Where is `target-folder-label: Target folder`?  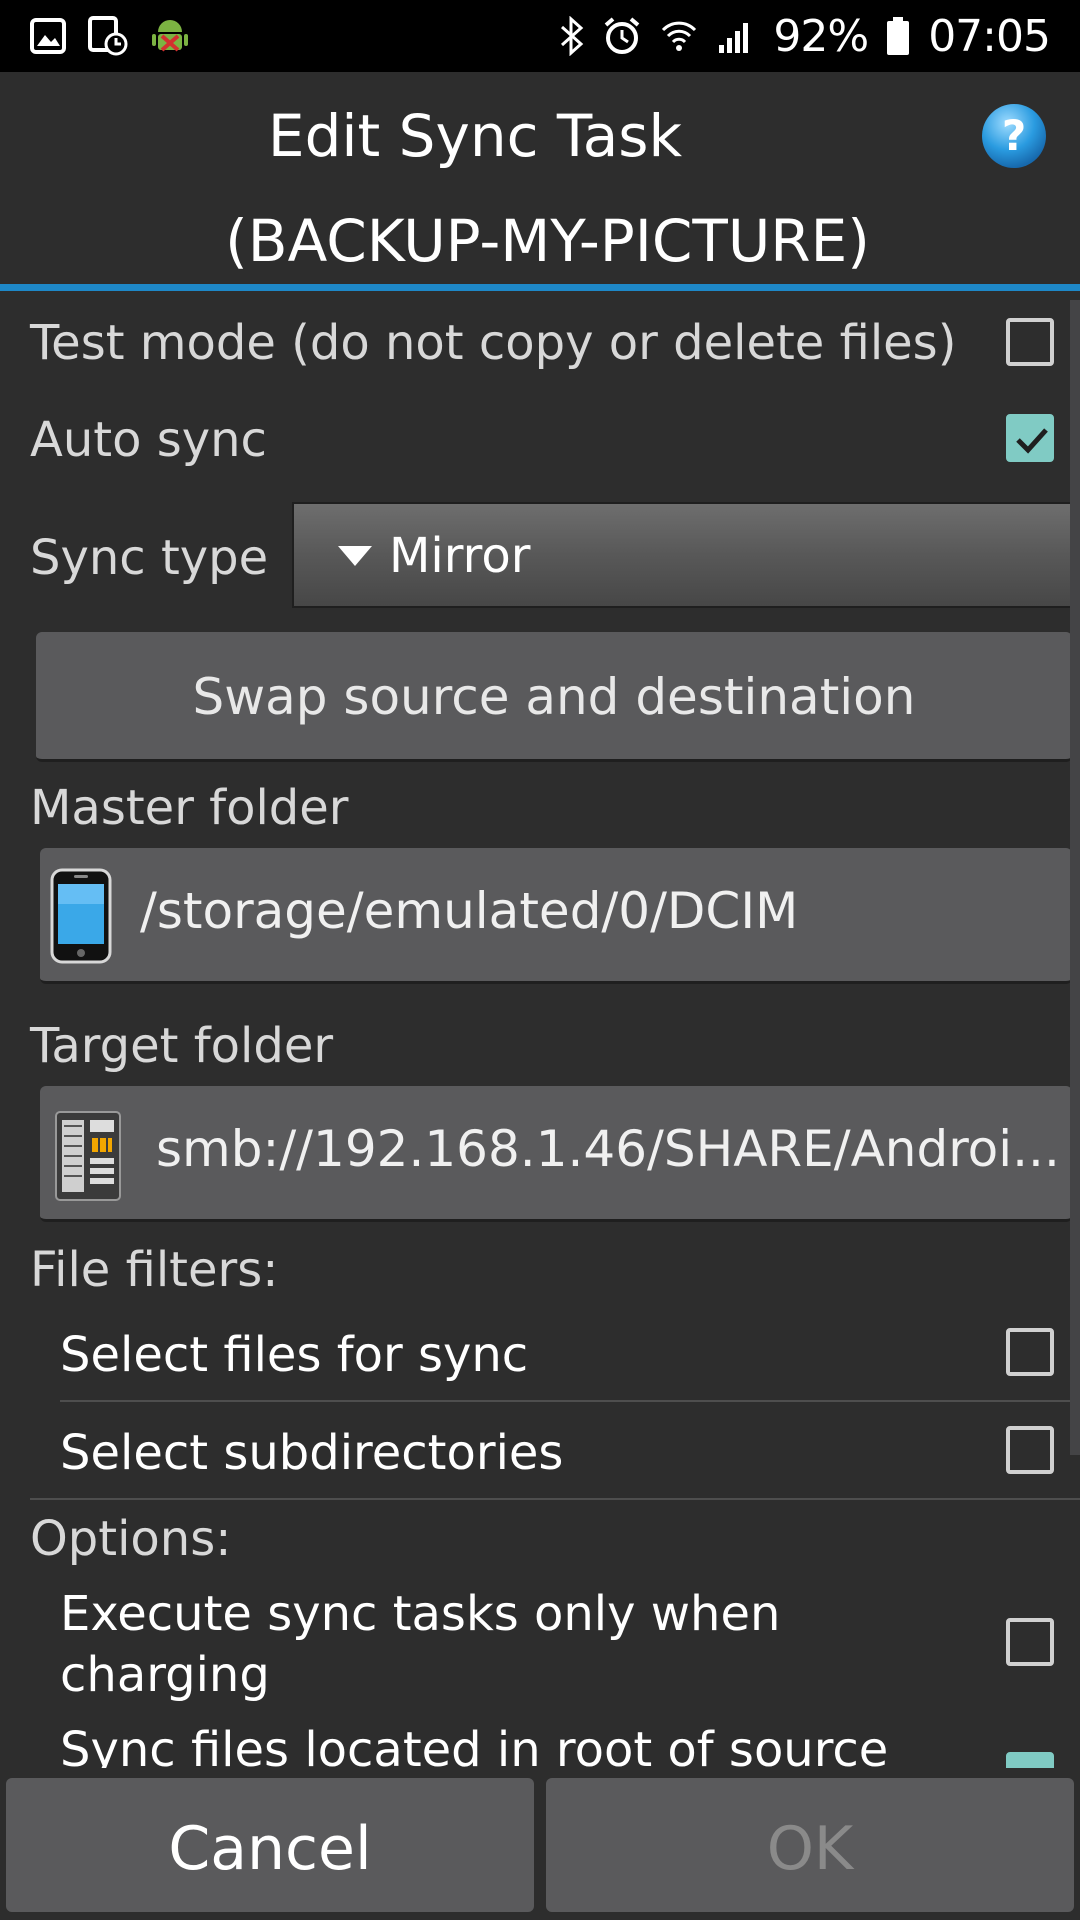 target-folder-label: Target folder is located at coordinates (182, 1046).